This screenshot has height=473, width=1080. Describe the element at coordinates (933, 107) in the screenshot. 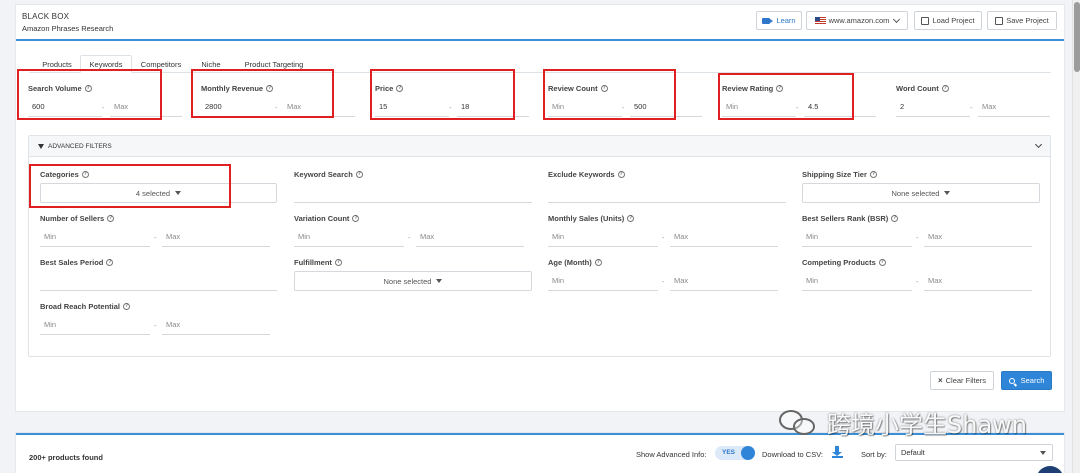

I see `word-count-min: 2` at that location.